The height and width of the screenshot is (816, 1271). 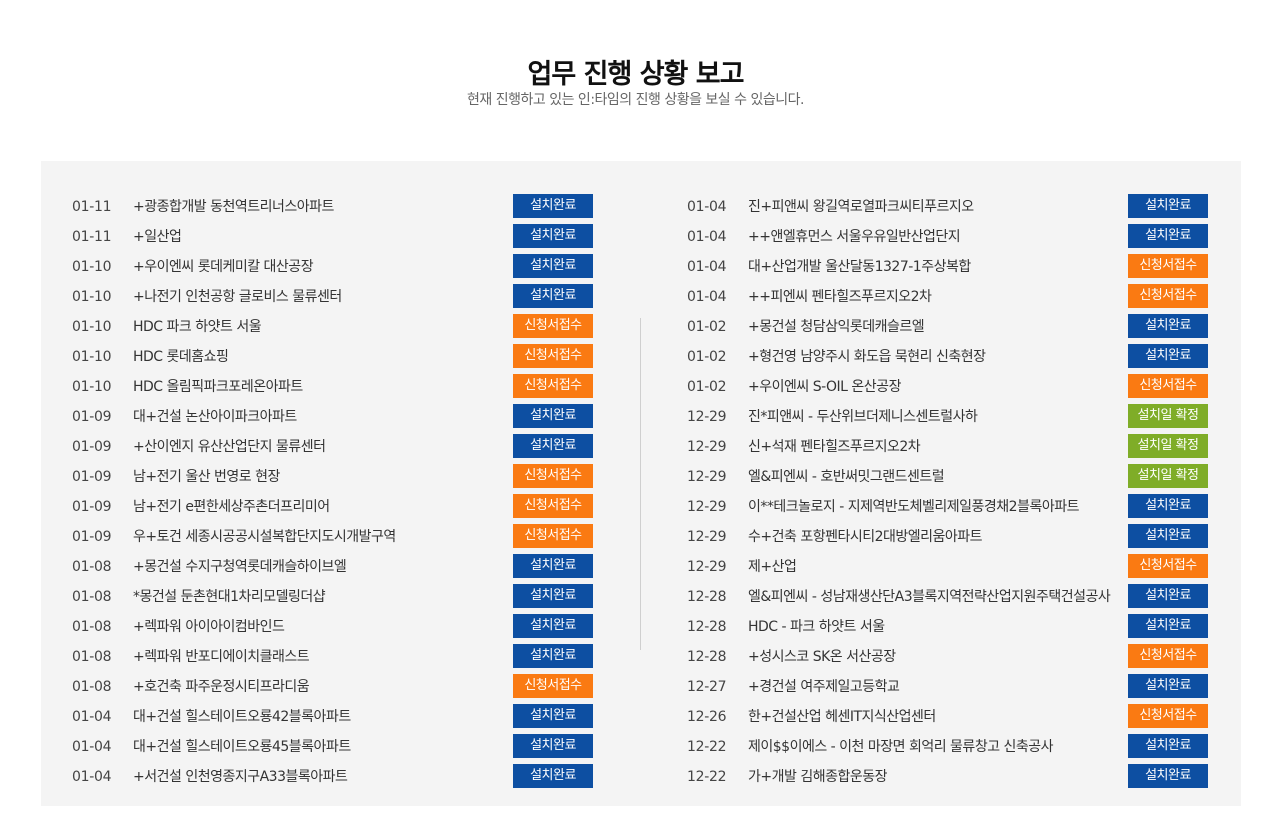 I want to click on list-item: 01-04 ++앤엘휴먼스 서울우유일반산업단지 설치완료, so click(x=954, y=239).